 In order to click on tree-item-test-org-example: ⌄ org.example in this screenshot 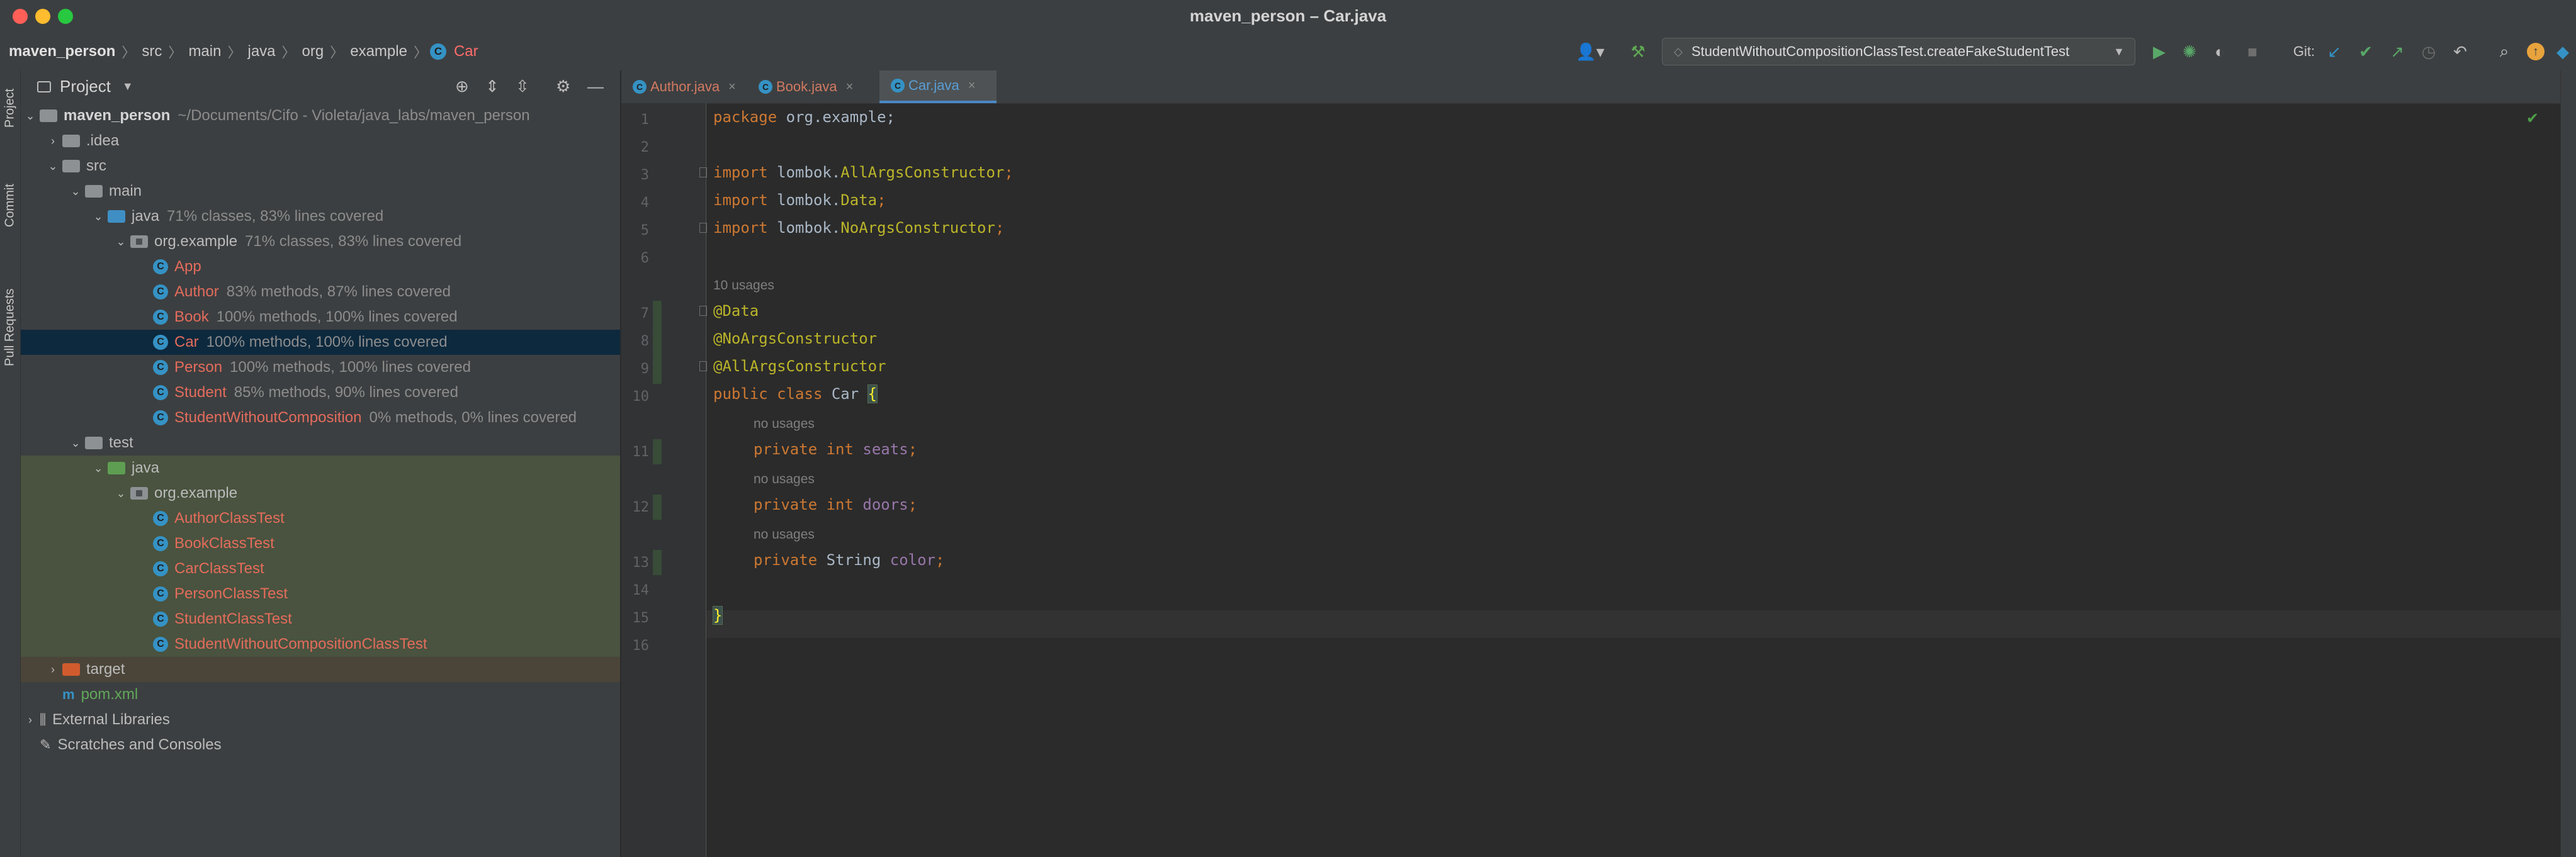, I will do `click(320, 493)`.